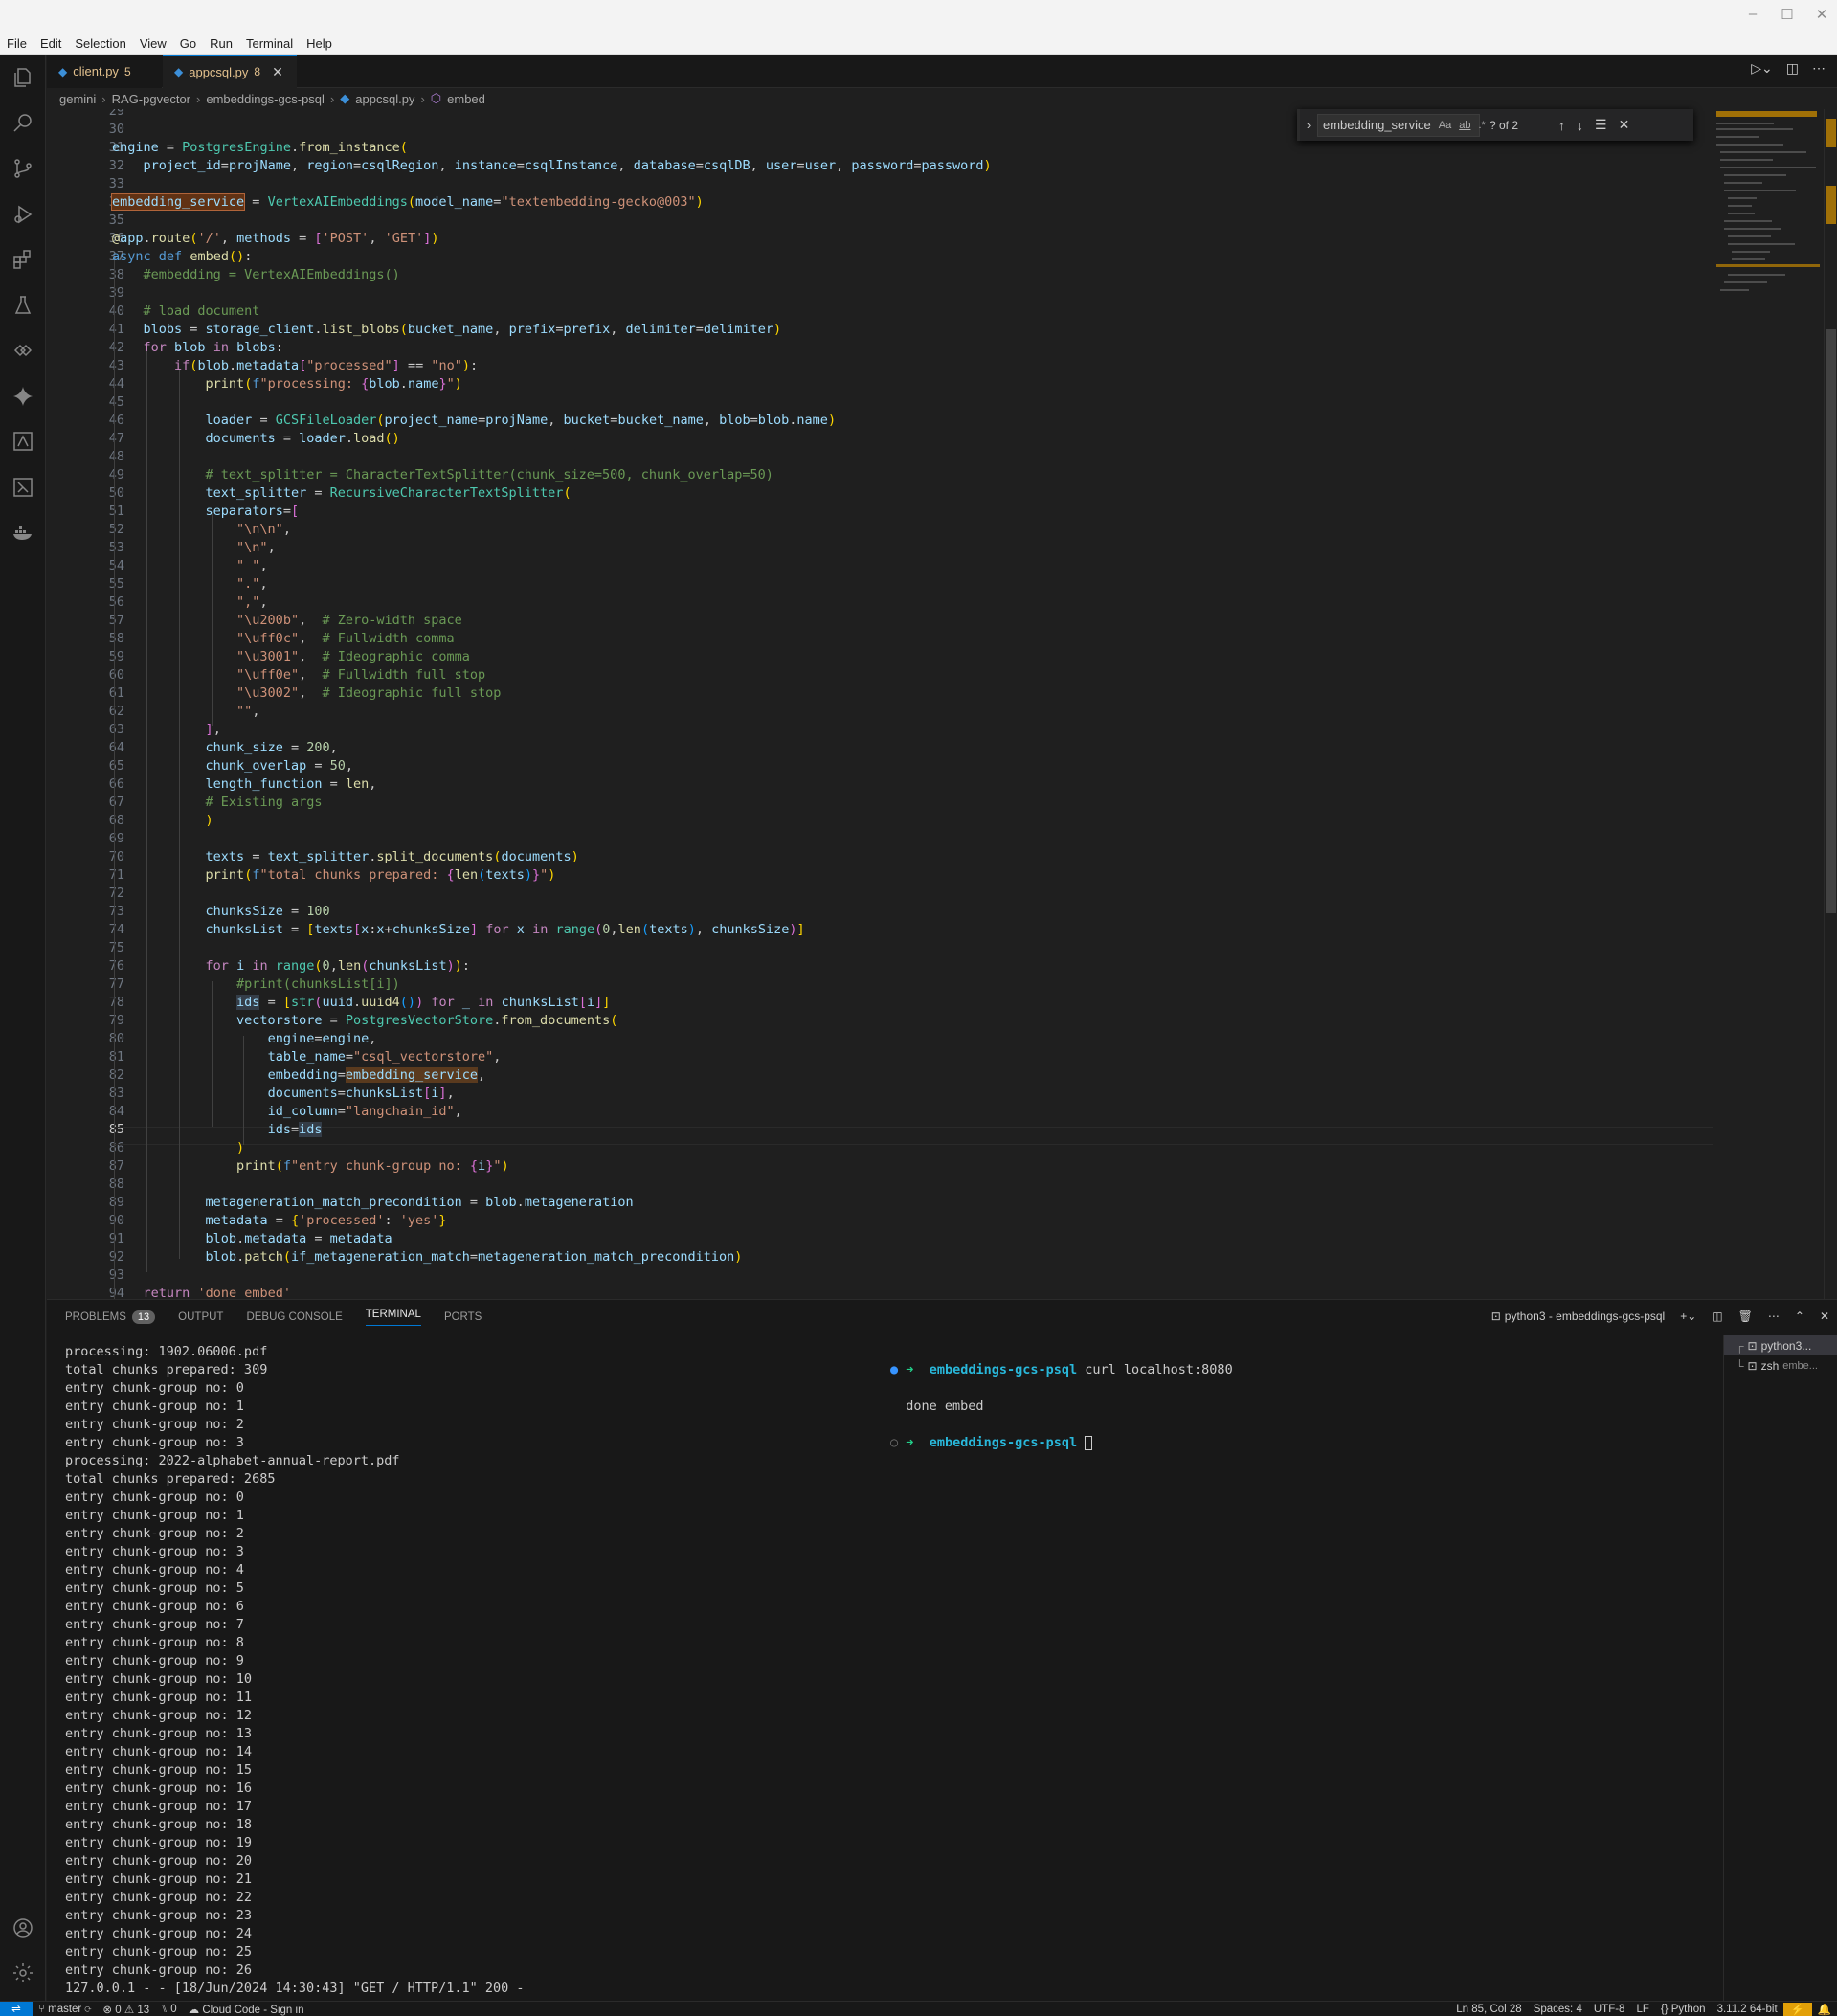  Describe the element at coordinates (100, 44) in the screenshot. I see `menu-selection: Selection` at that location.